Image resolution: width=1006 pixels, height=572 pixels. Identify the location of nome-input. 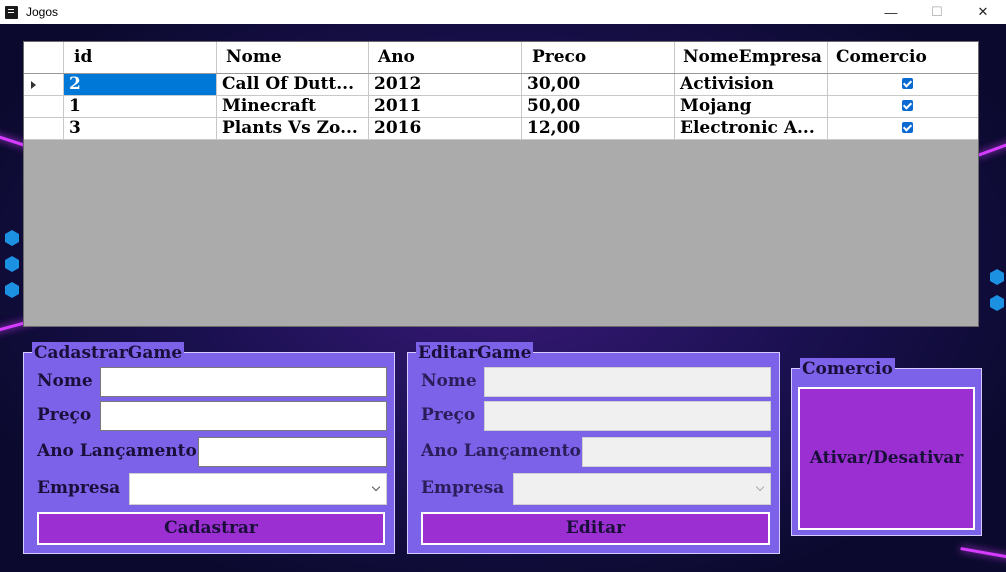
(243, 382).